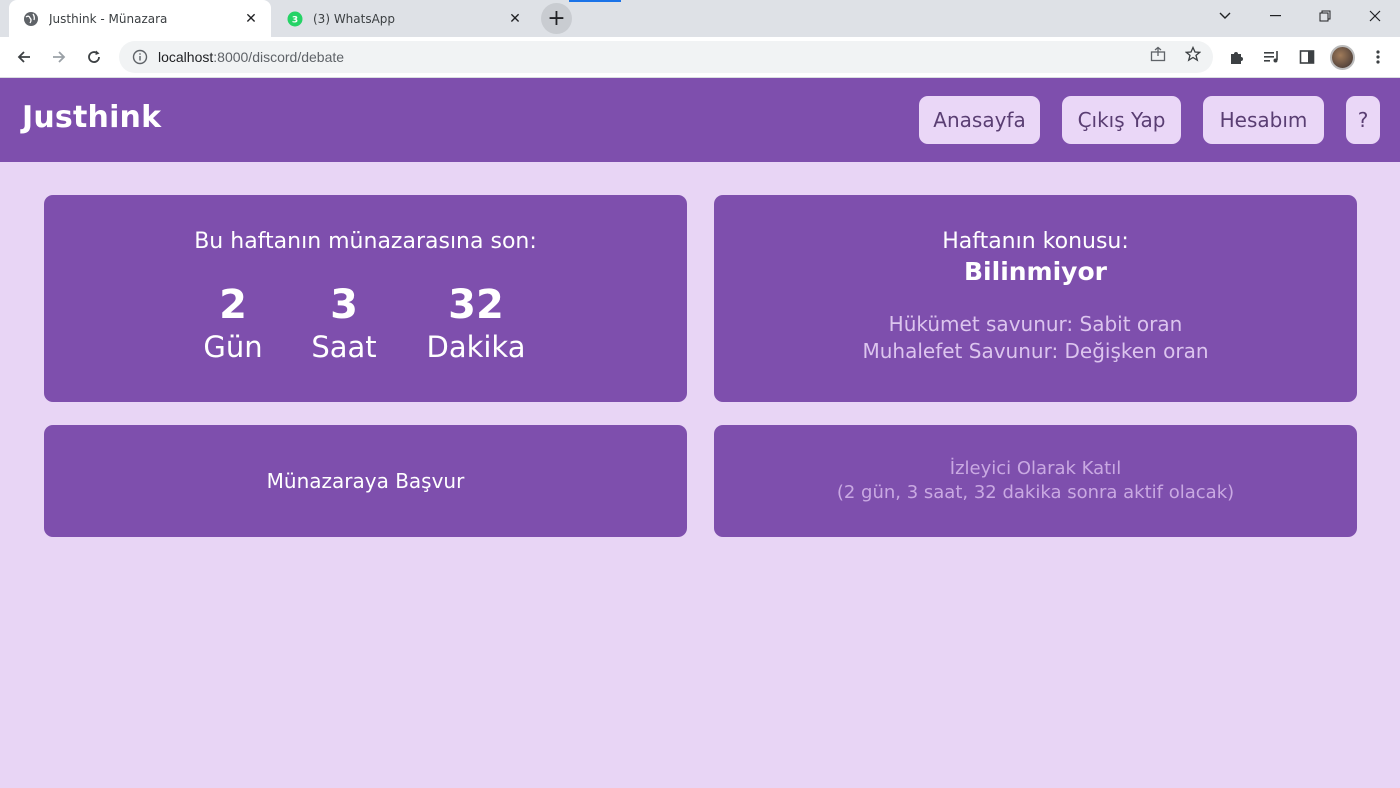 The width and height of the screenshot is (1400, 788). I want to click on countdown-minutes: 32 Dakika, so click(476, 325).